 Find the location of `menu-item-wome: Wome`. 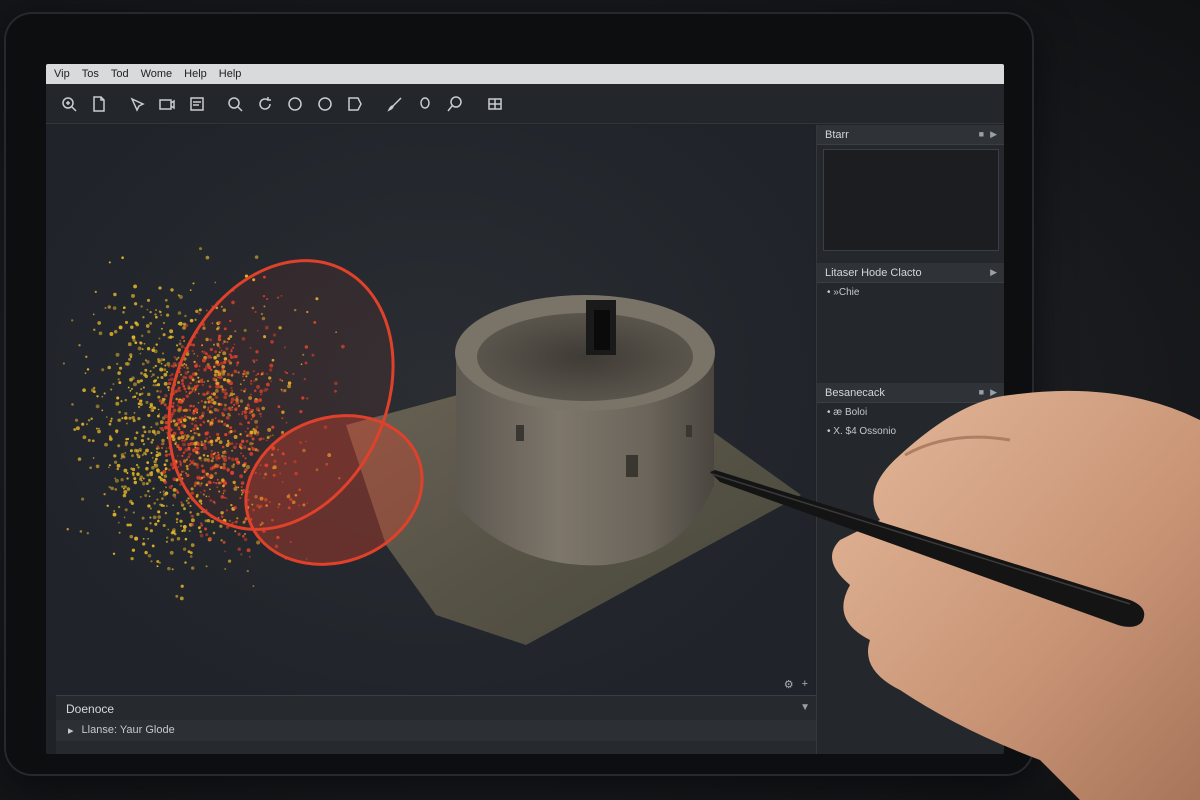

menu-item-wome: Wome is located at coordinates (157, 74).